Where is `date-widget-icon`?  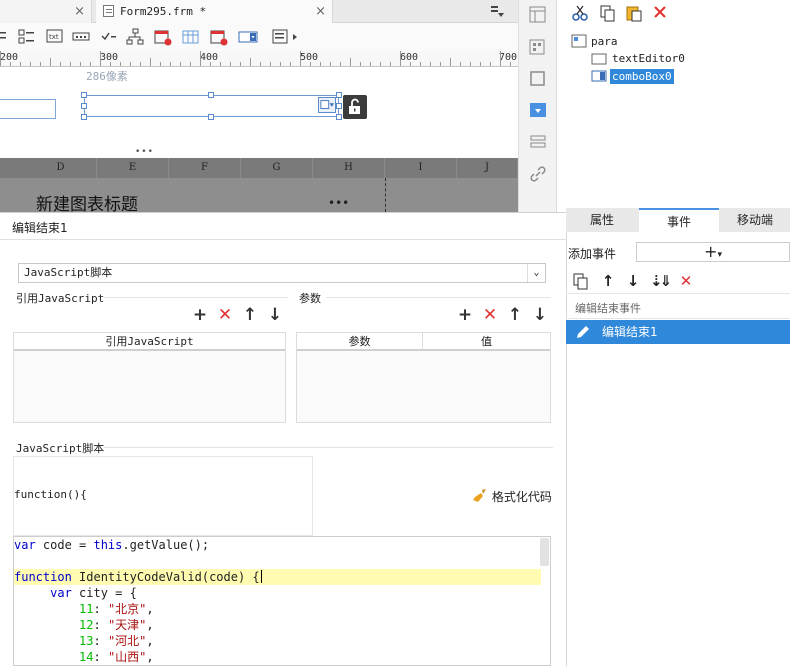
date-widget-icon is located at coordinates (163, 37).